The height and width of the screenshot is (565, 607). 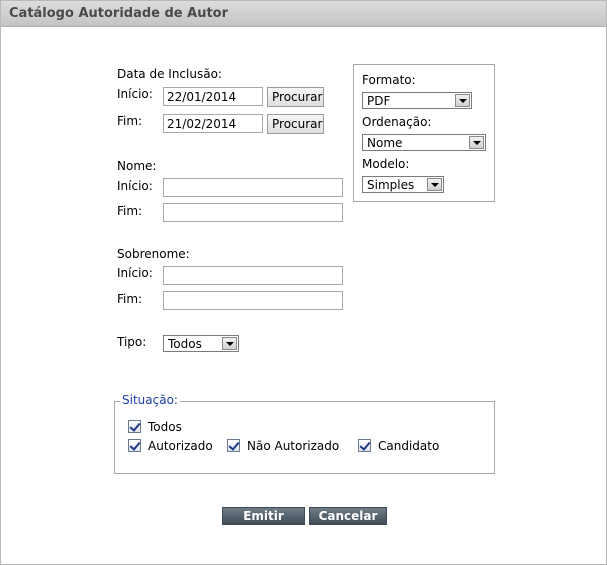 What do you see at coordinates (180, 446) in the screenshot?
I see `autorizado-label: Autorizado` at bounding box center [180, 446].